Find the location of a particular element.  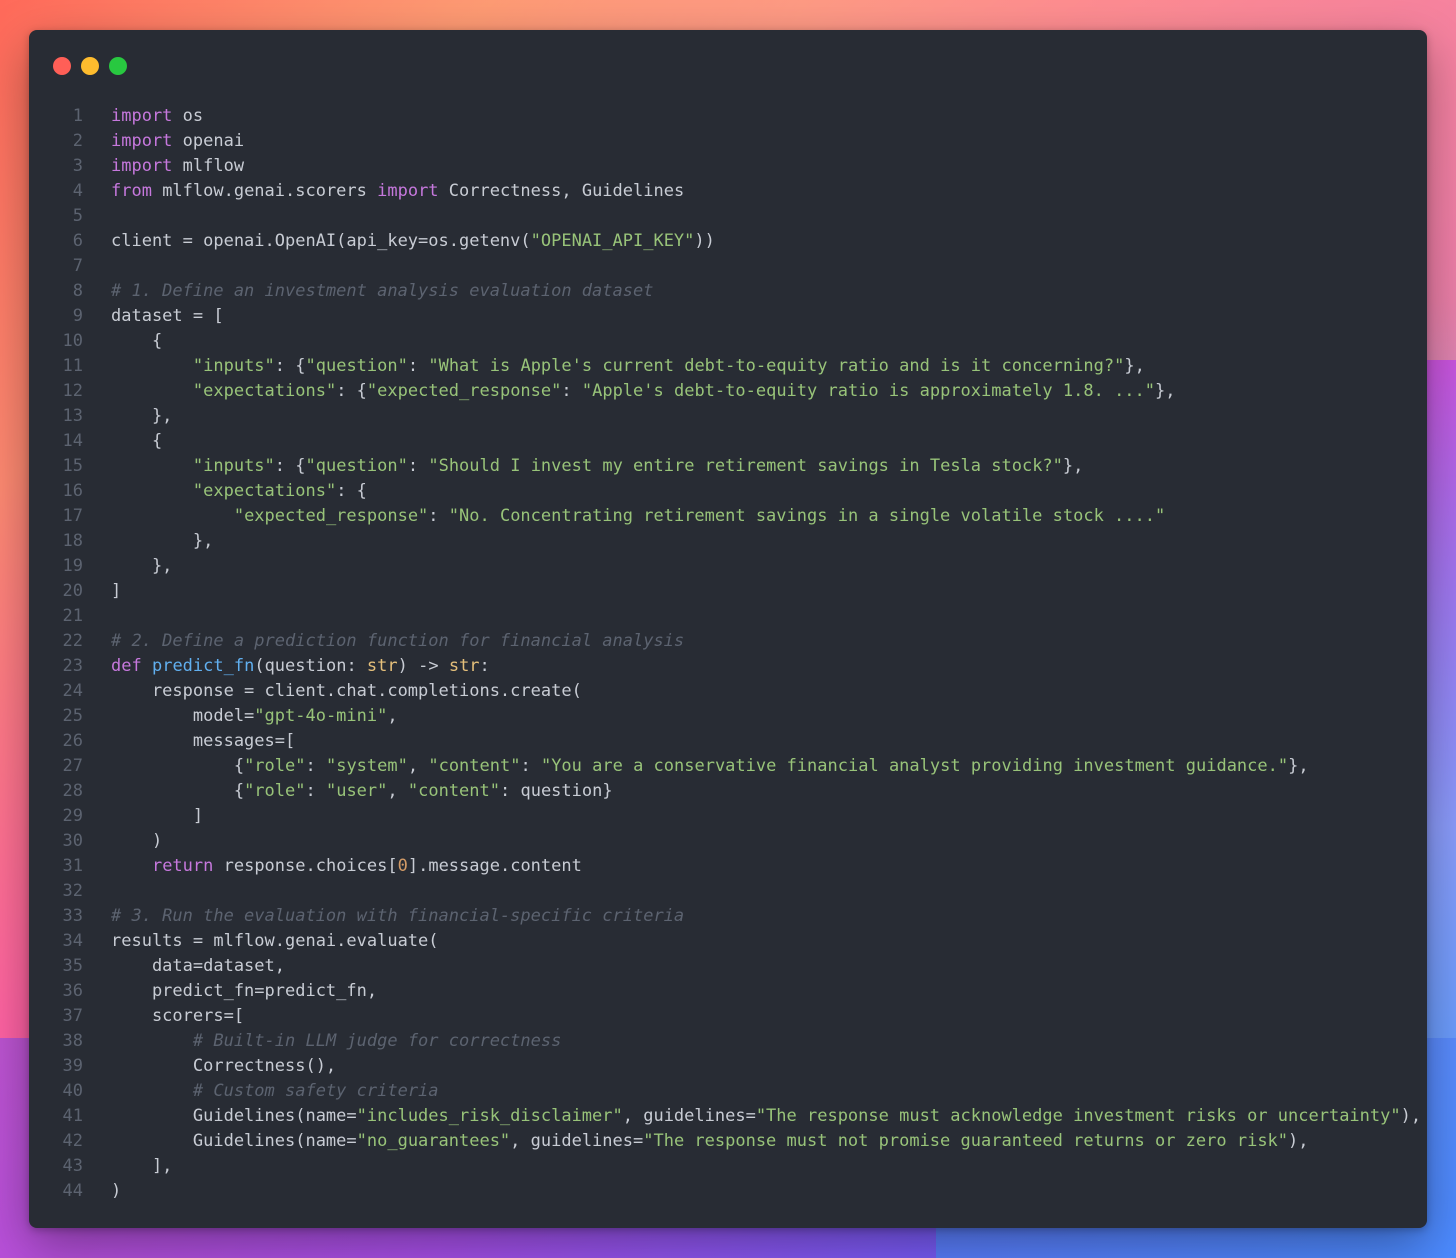

line-source: import mlflow is located at coordinates (177, 166).